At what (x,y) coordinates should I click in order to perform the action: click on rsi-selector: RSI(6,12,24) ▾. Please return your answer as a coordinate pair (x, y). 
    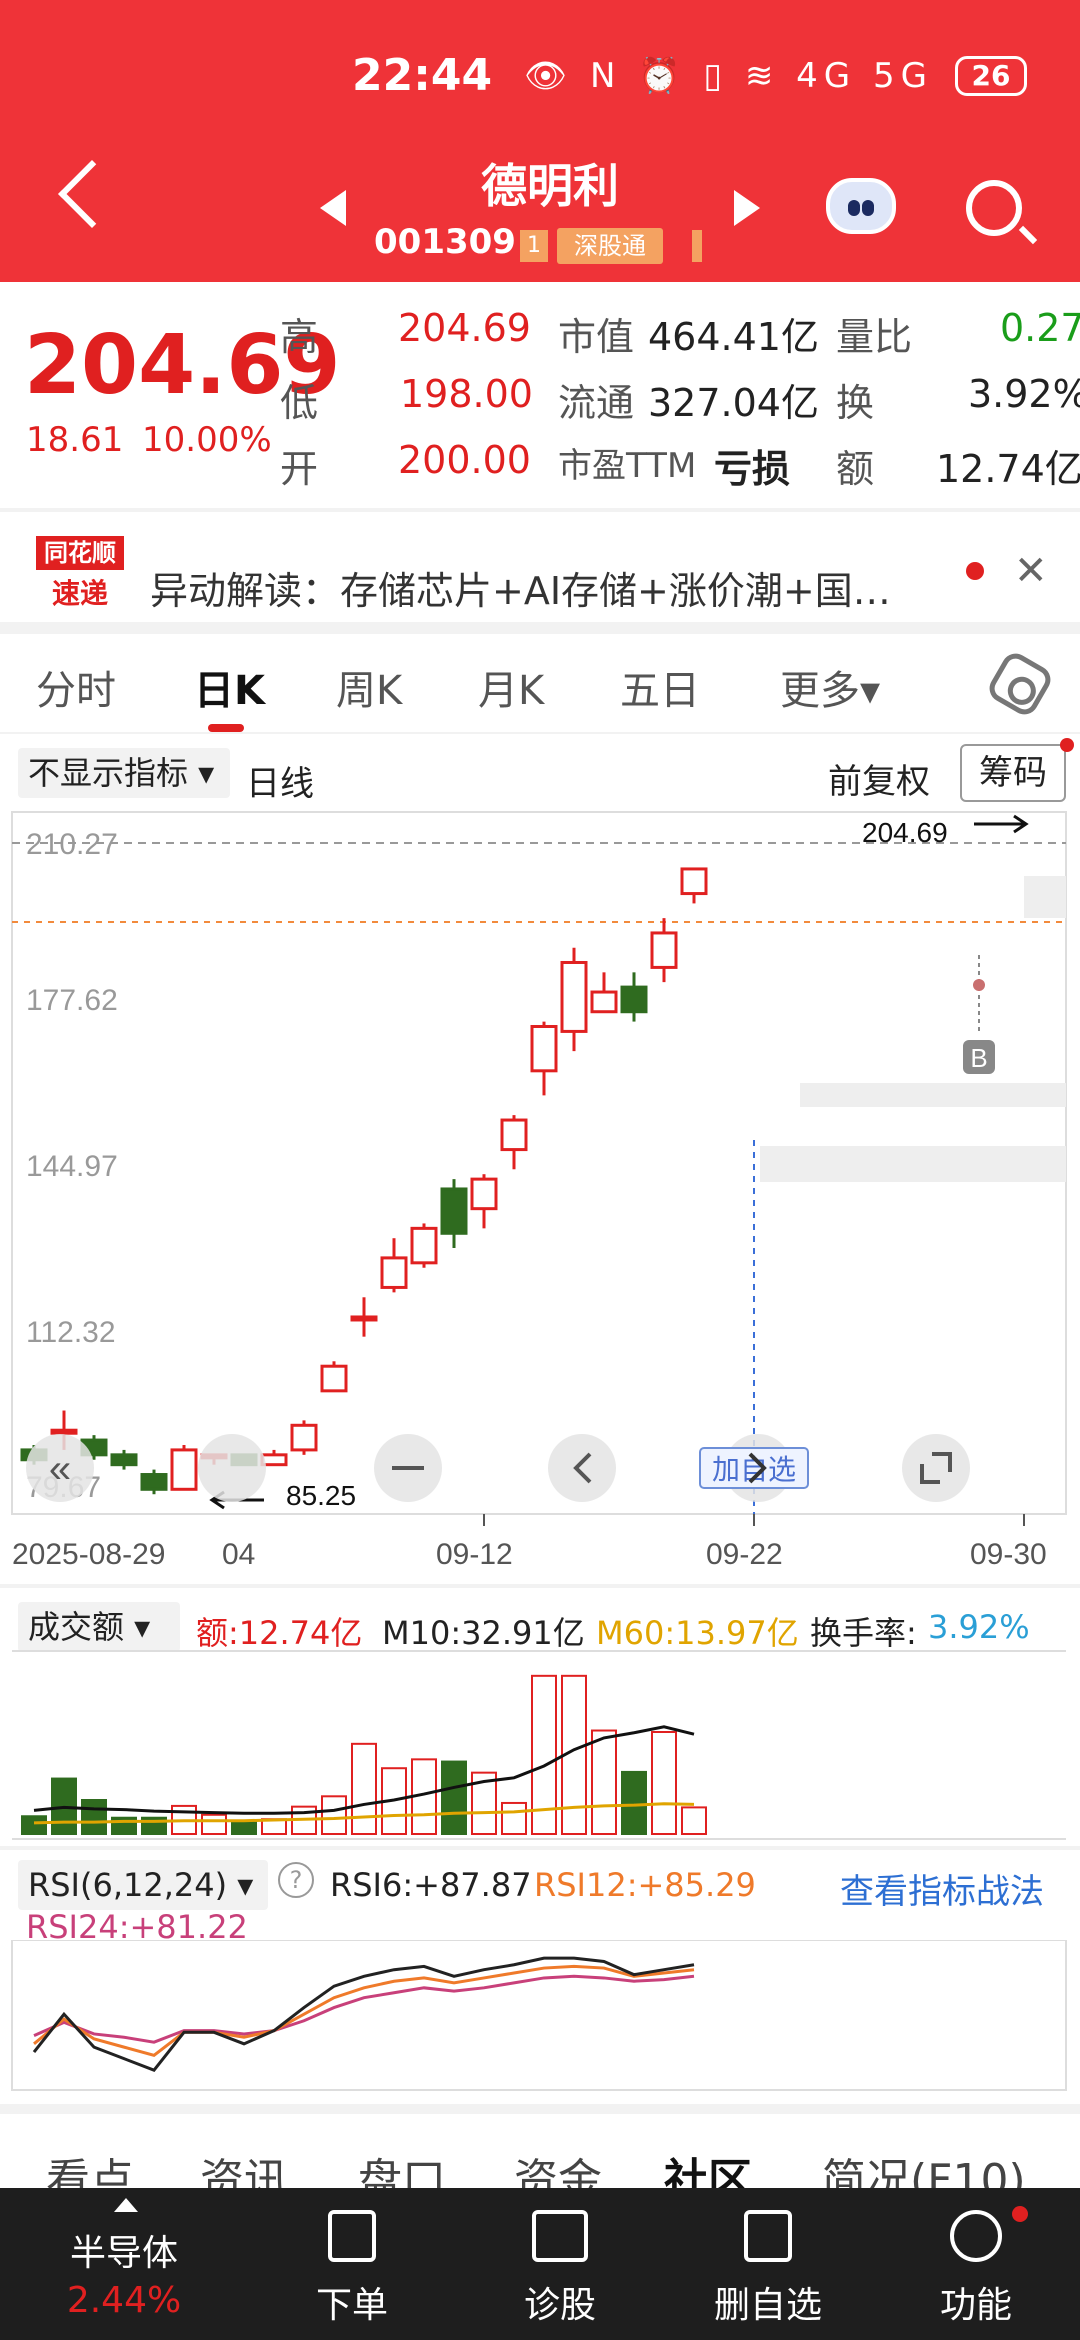
    Looking at the image, I should click on (143, 1885).